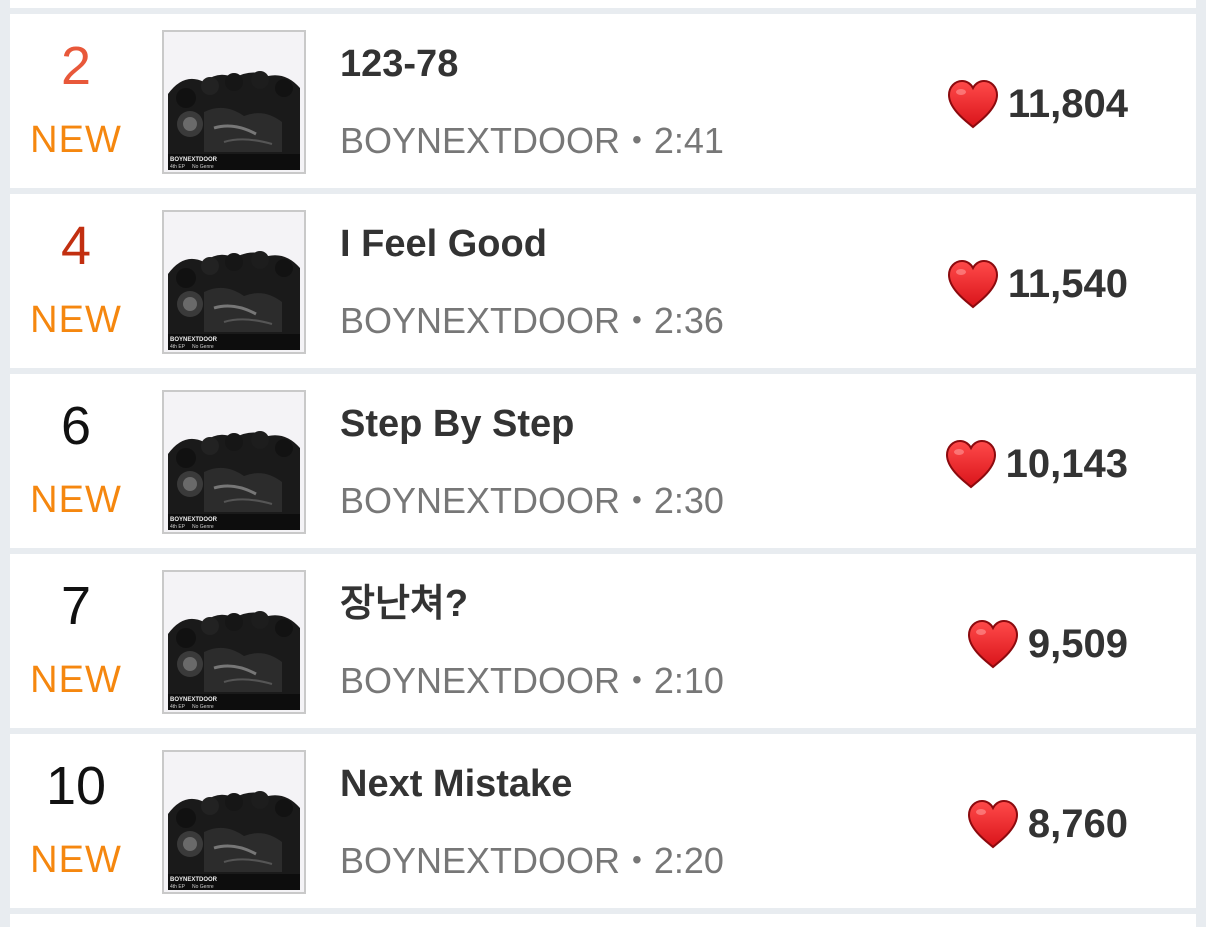  I want to click on track-meta: BOYNEXTDOOR • 2:30, so click(532, 500).